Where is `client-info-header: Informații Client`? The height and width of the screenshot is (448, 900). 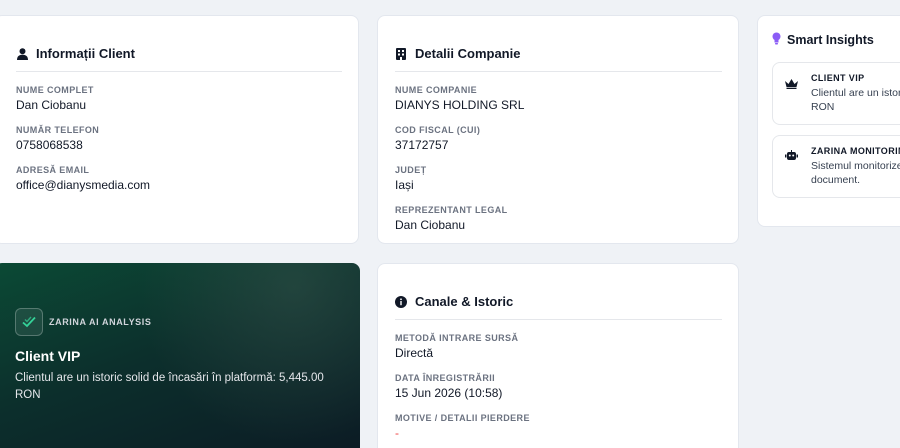 client-info-header: Informații Client is located at coordinates (179, 53).